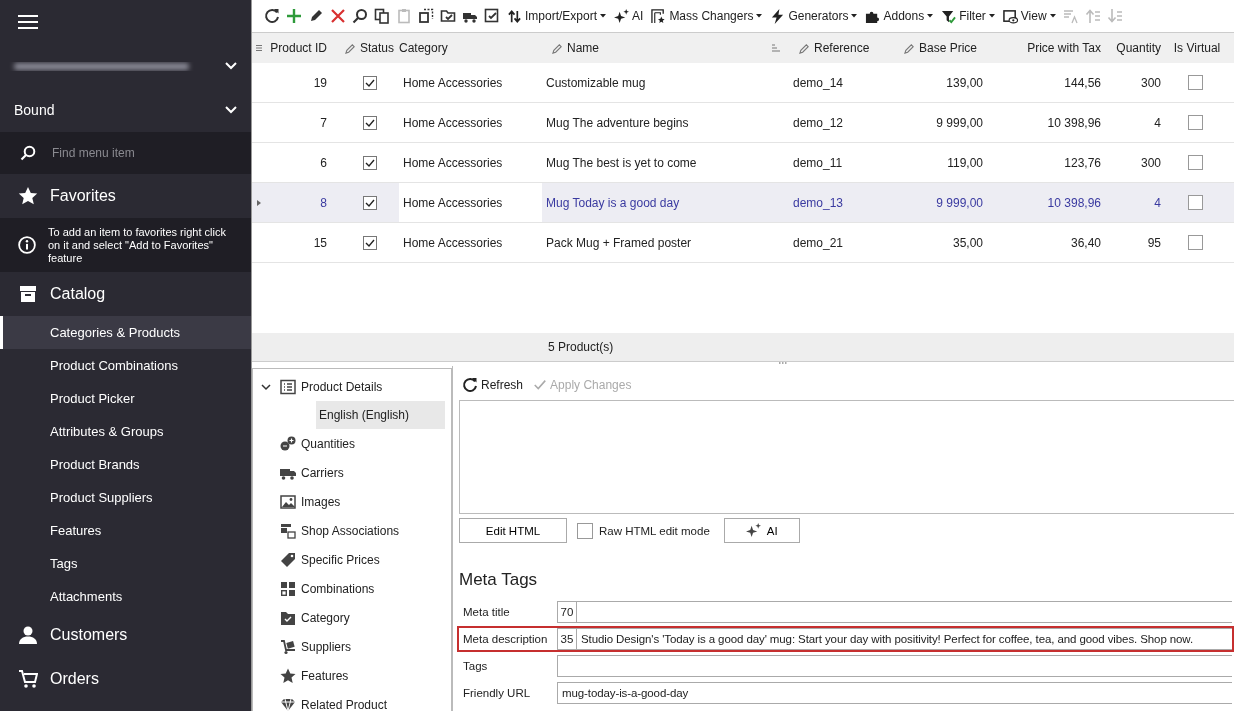 The width and height of the screenshot is (1234, 711). What do you see at coordinates (125, 563) in the screenshot?
I see `menu-item: Tags` at bounding box center [125, 563].